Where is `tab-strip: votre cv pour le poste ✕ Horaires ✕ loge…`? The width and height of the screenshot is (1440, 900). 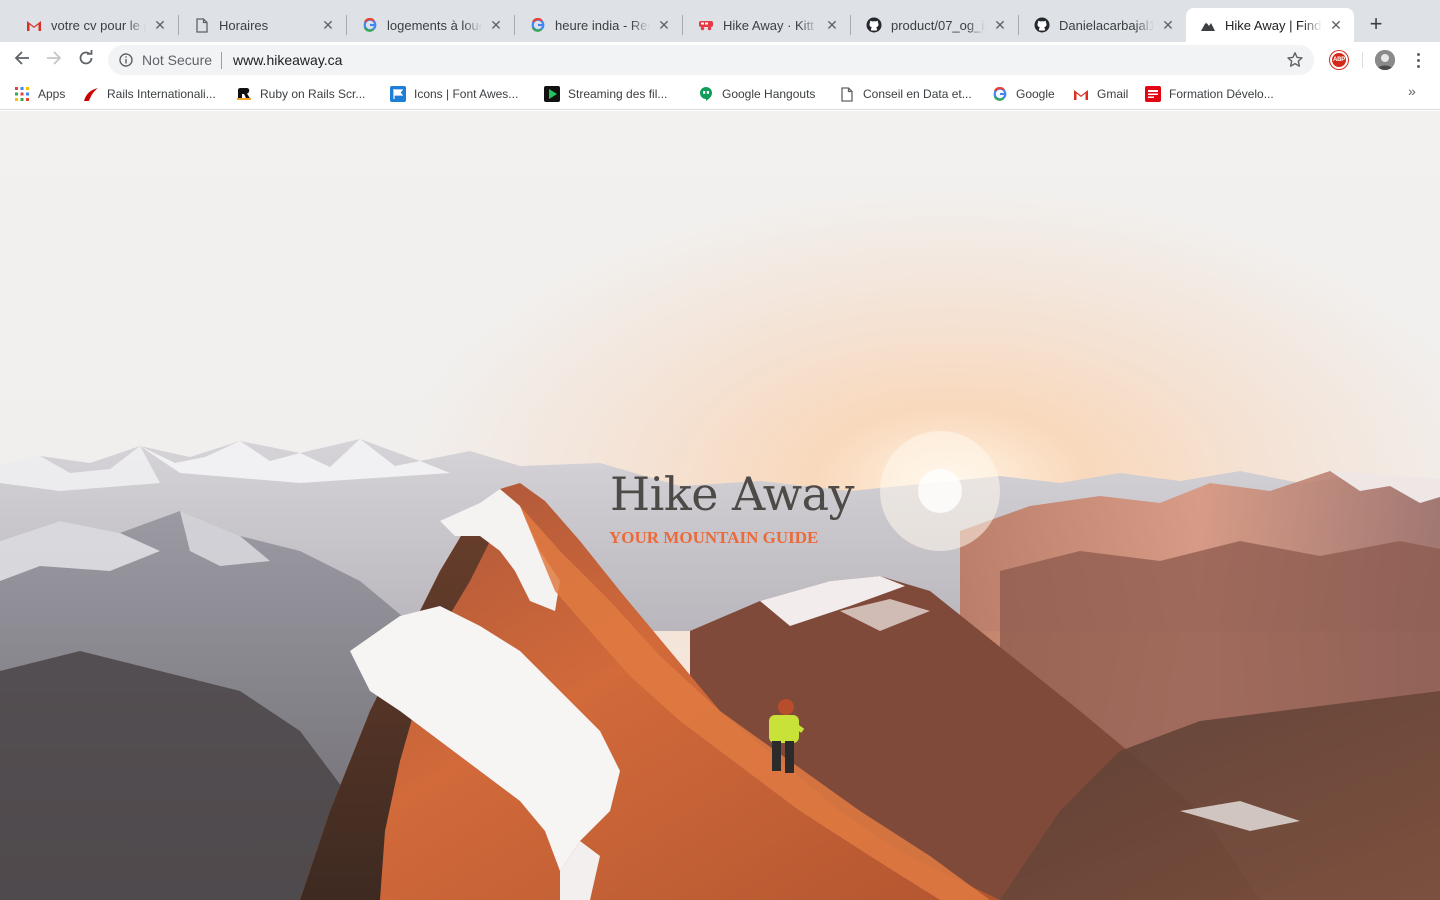 tab-strip: votre cv pour le poste ✕ Horaires ✕ loge… is located at coordinates (720, 21).